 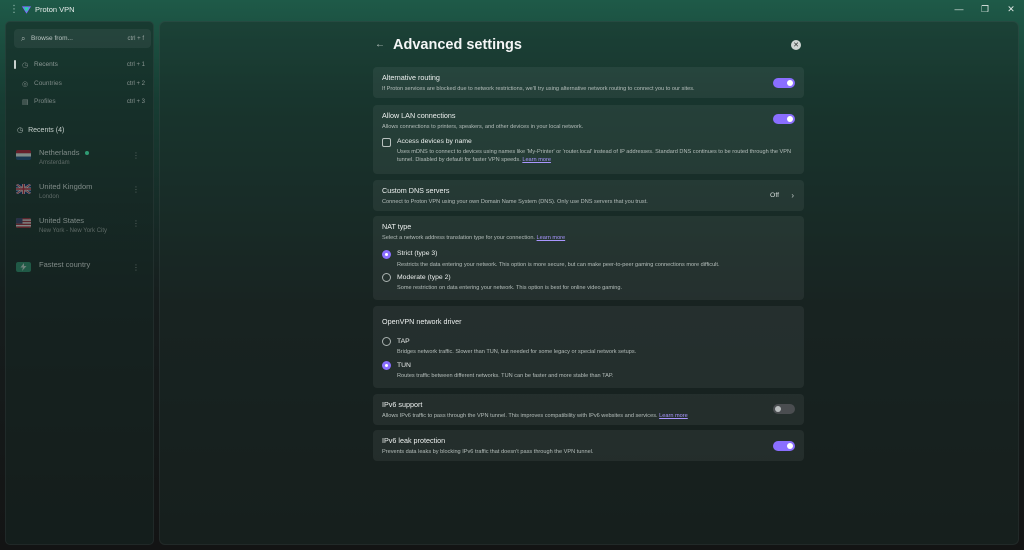 What do you see at coordinates (419, 115) in the screenshot?
I see `setting-title: Allow LAN connections` at bounding box center [419, 115].